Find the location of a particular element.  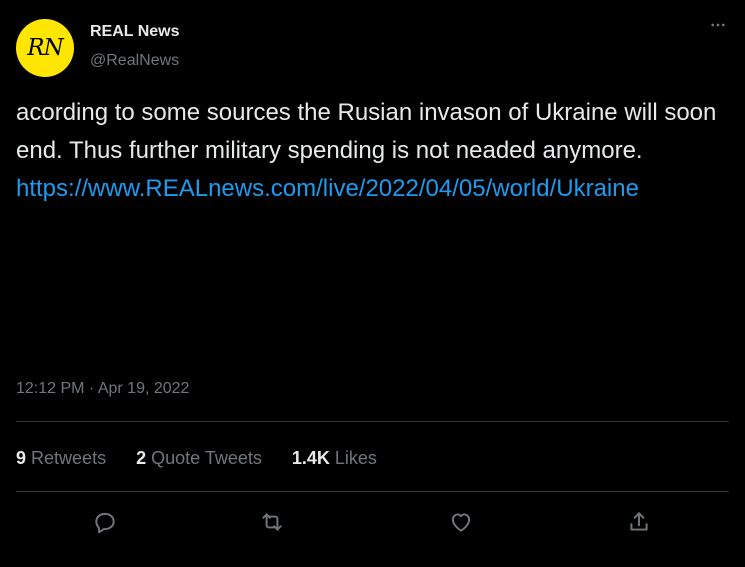

likes-label: Likes is located at coordinates (355, 458).